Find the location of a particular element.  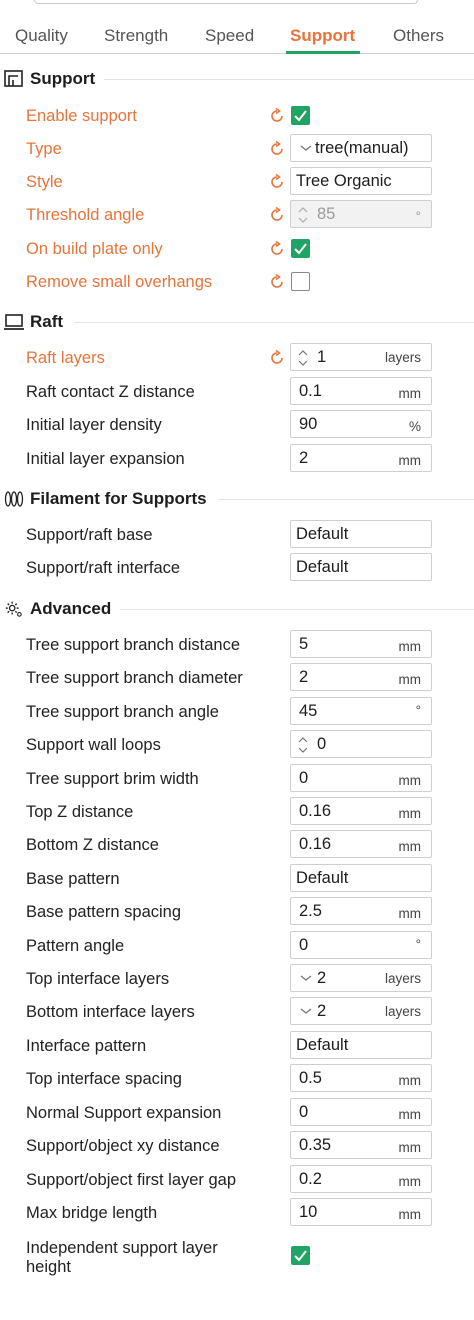

initial-layer-expansion-input: 2 mm is located at coordinates (361, 458).